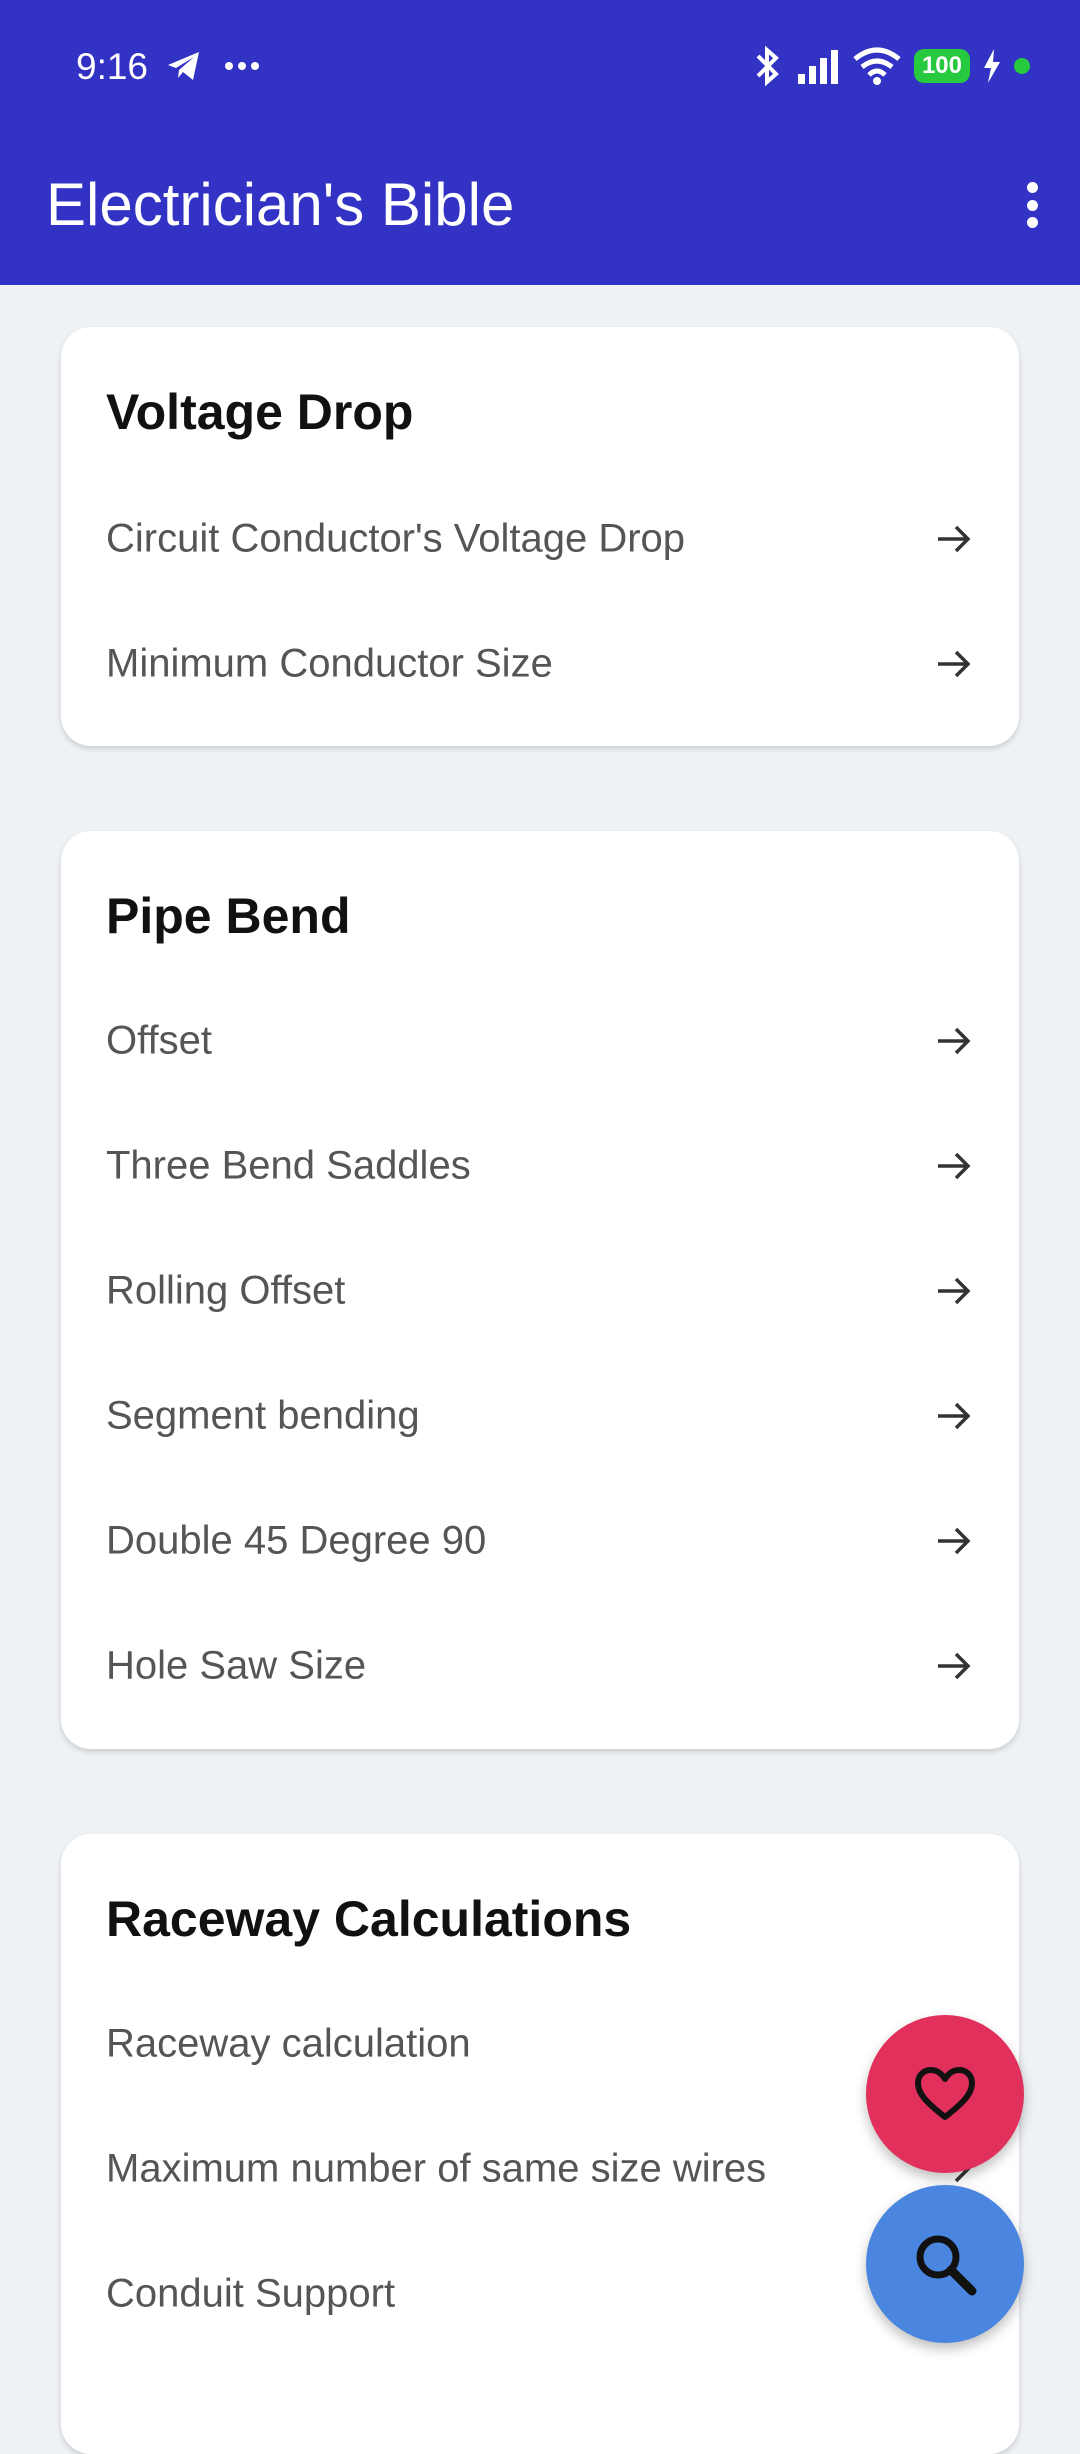 The width and height of the screenshot is (1080, 2454). What do you see at coordinates (817, 67) in the screenshot?
I see `signal-icon` at bounding box center [817, 67].